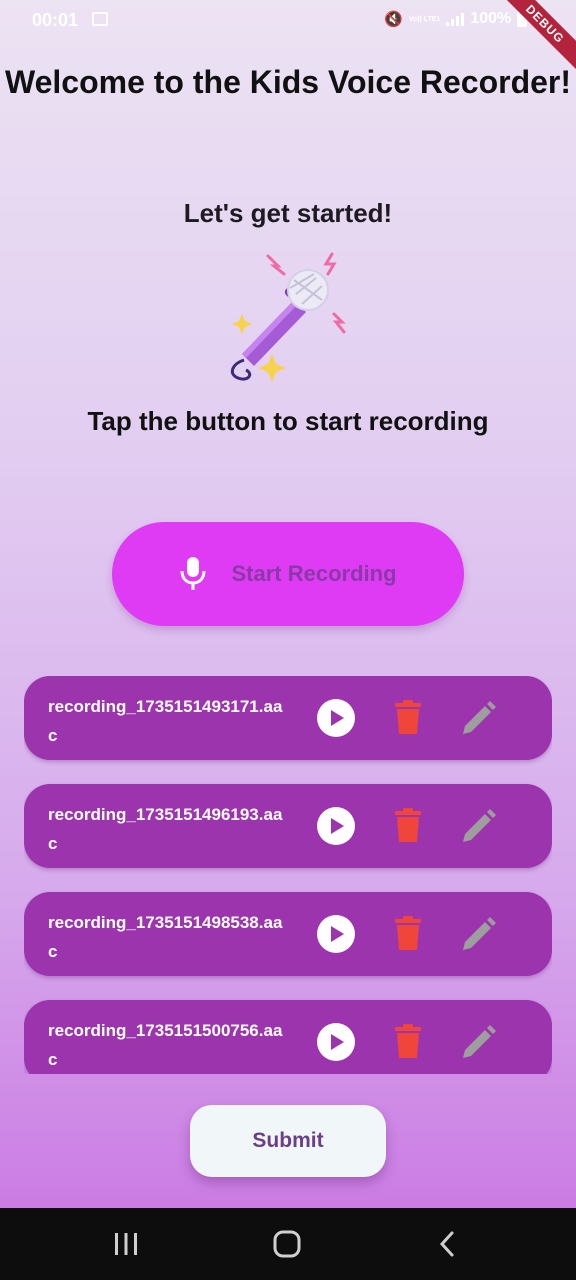  I want to click on status-time: 00:01, so click(55, 20).